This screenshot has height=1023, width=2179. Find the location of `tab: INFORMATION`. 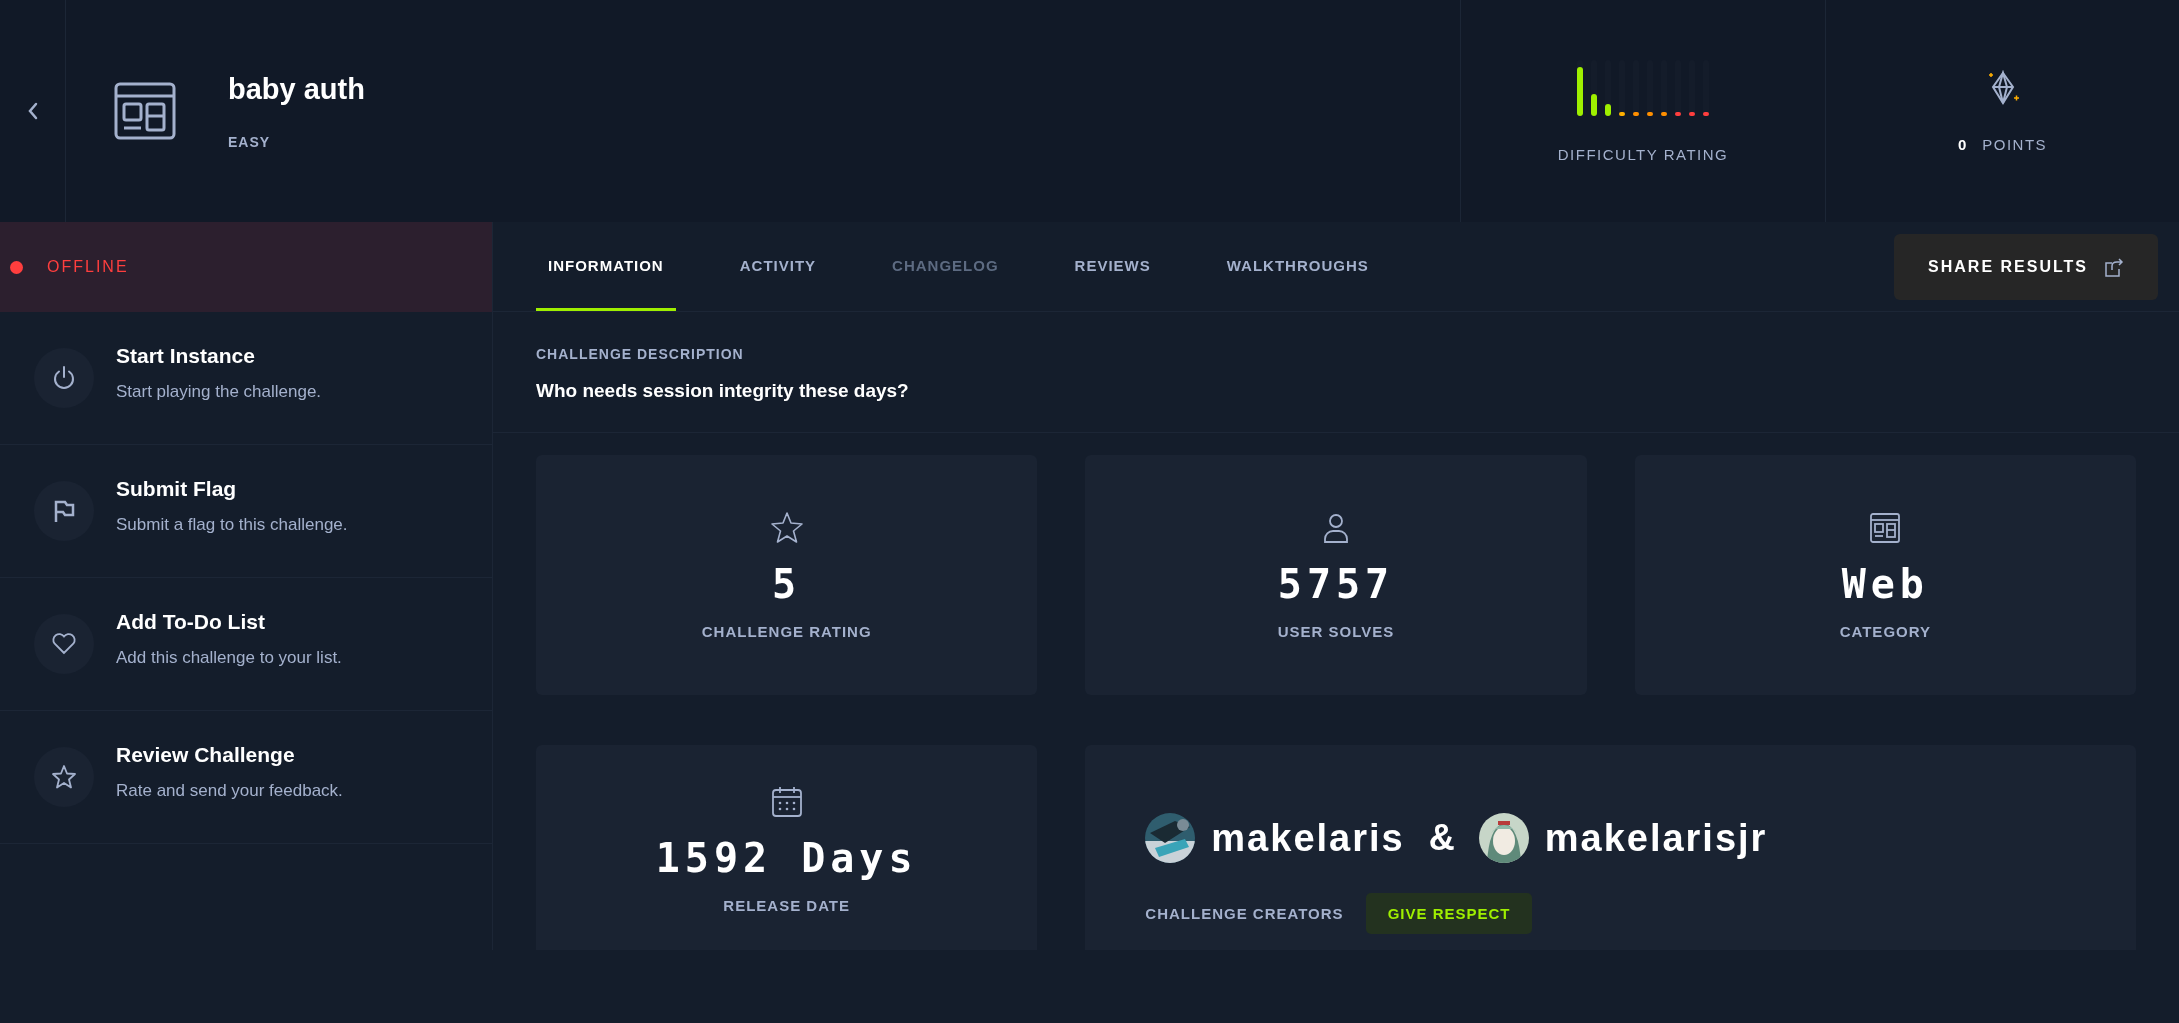

tab: INFORMATION is located at coordinates (606, 266).